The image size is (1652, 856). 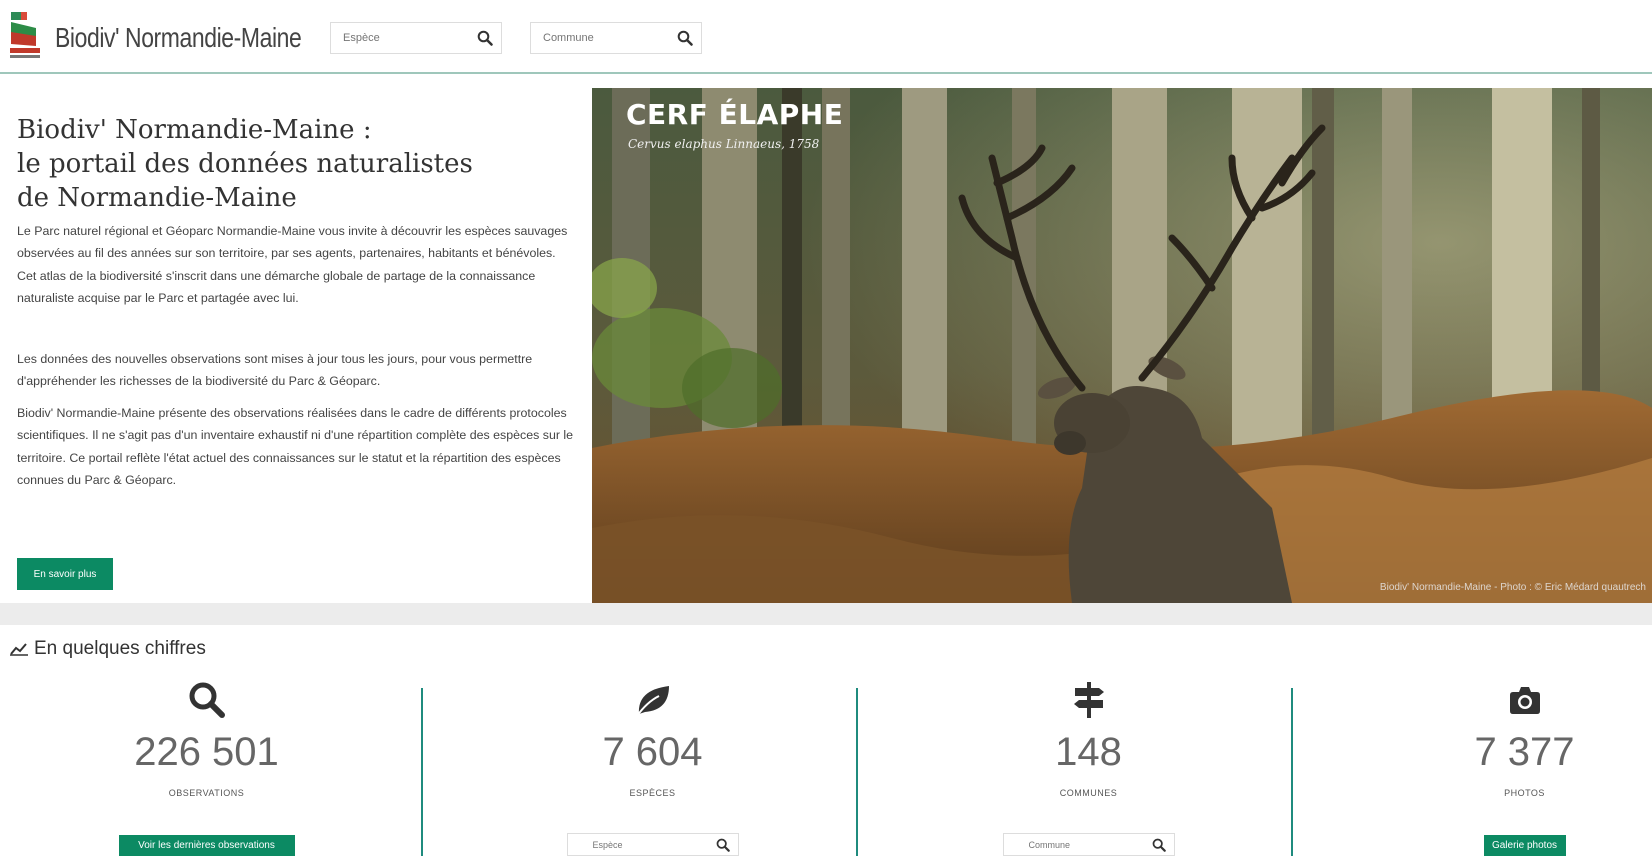 What do you see at coordinates (1524, 793) in the screenshot?
I see `stat-label: PHOTOS` at bounding box center [1524, 793].